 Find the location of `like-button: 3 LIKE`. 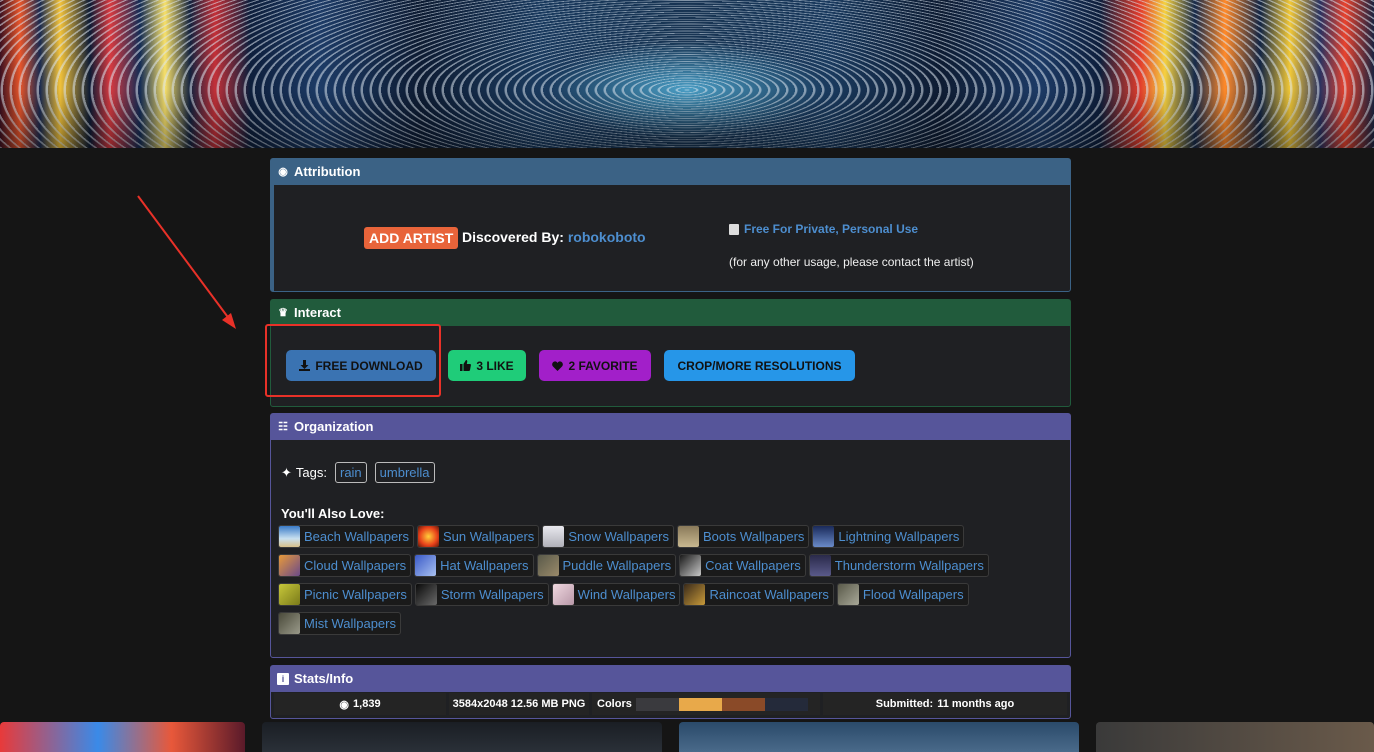

like-button: 3 LIKE is located at coordinates (487, 365).